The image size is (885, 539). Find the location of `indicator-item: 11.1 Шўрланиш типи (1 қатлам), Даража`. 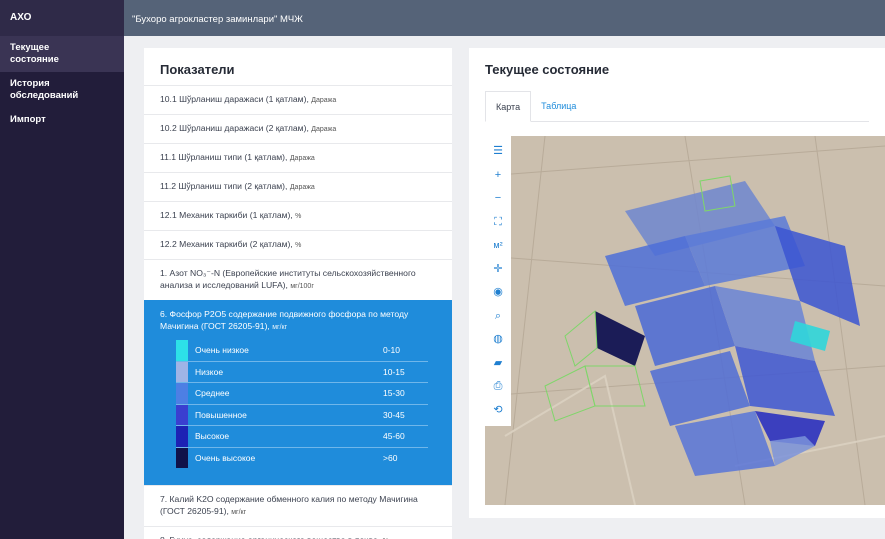

indicator-item: 11.1 Шўрланиш типи (1 қатлам), Даража is located at coordinates (298, 157).